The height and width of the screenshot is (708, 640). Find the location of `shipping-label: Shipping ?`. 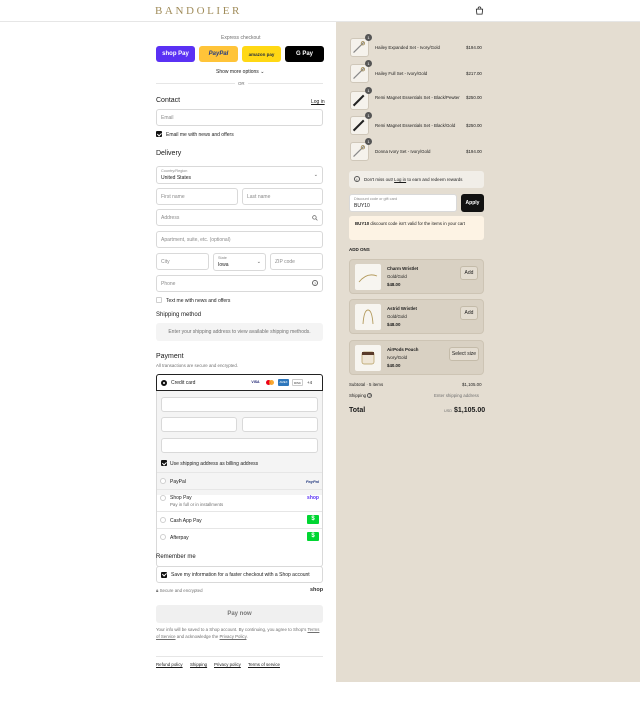

shipping-label: Shipping ? is located at coordinates (361, 395).